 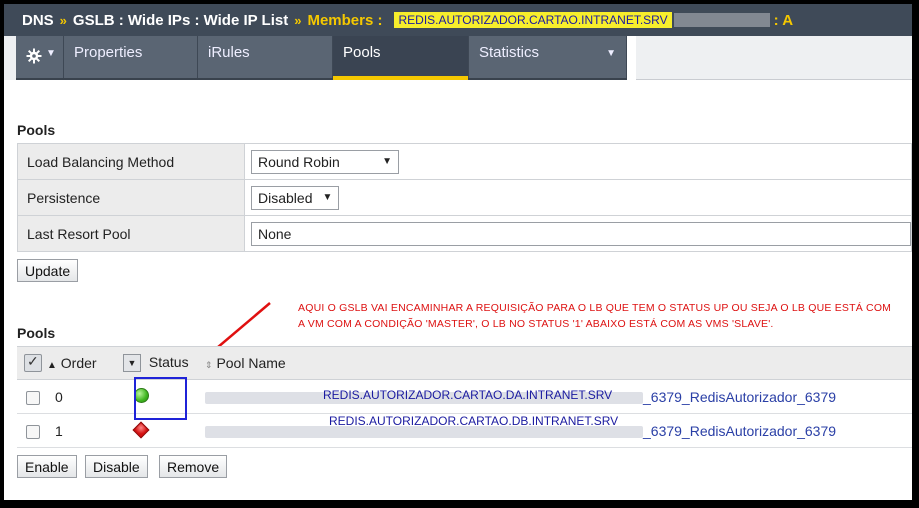 What do you see at coordinates (548, 57) in the screenshot?
I see `tab-statistics: Statistics ▼` at bounding box center [548, 57].